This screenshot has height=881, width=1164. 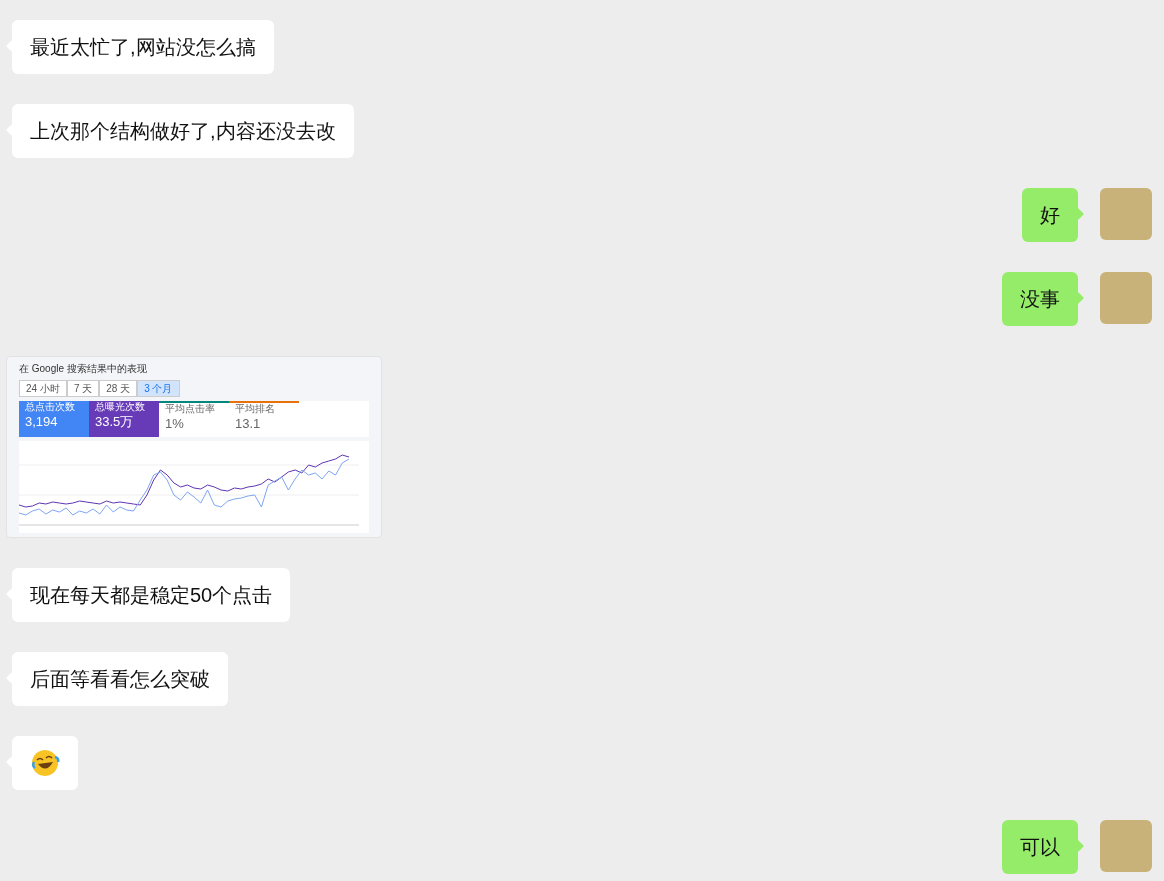 I want to click on message-bubble: 可以, so click(x=1040, y=847).